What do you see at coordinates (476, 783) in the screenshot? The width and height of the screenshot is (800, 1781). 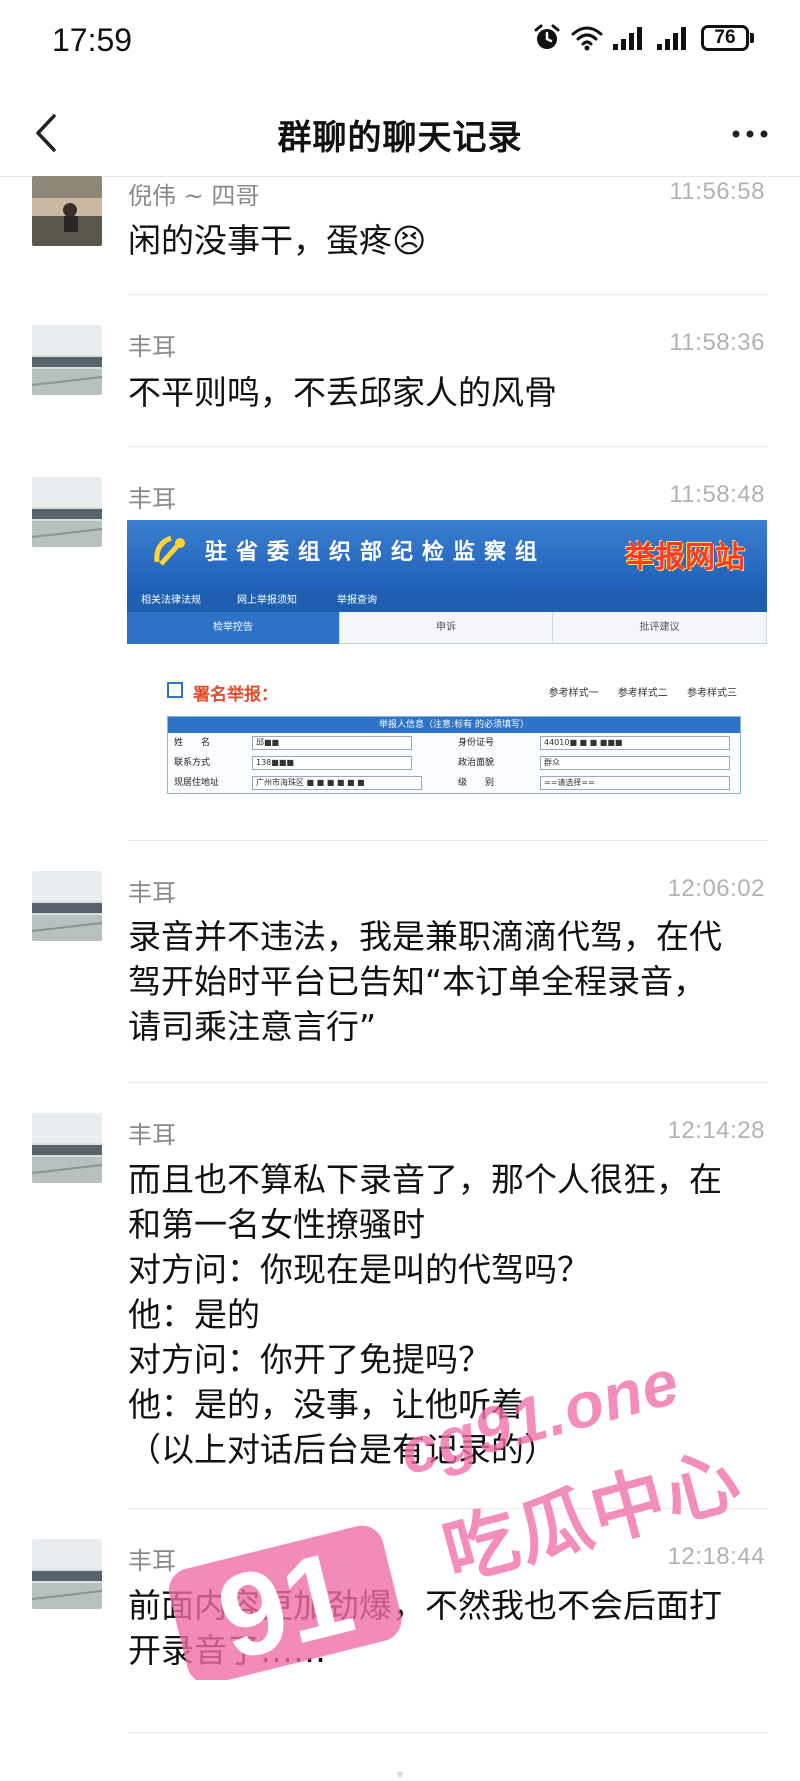 I see `row-label: 级 别` at bounding box center [476, 783].